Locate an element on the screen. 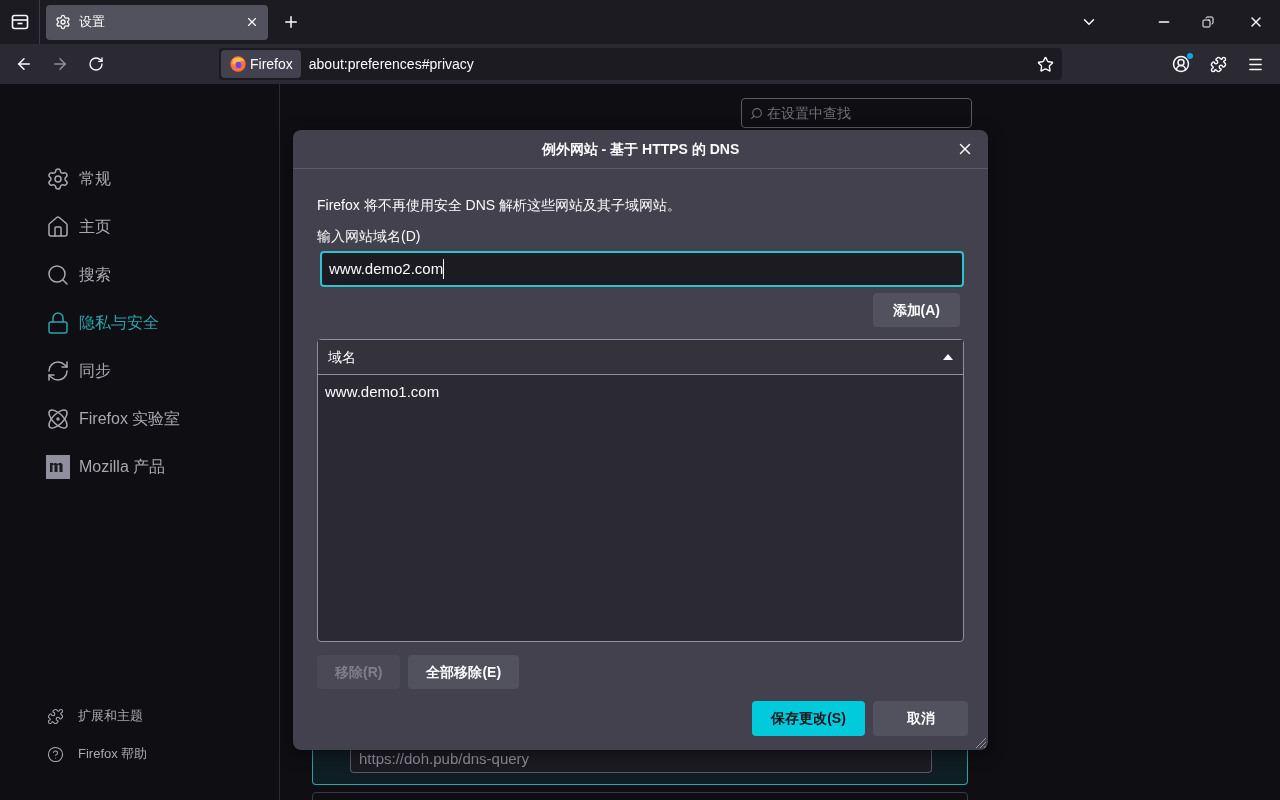 The image size is (1280, 800). dialog-title: 例外网站 - 基于 HTTPS 的 DNS is located at coordinates (640, 149).